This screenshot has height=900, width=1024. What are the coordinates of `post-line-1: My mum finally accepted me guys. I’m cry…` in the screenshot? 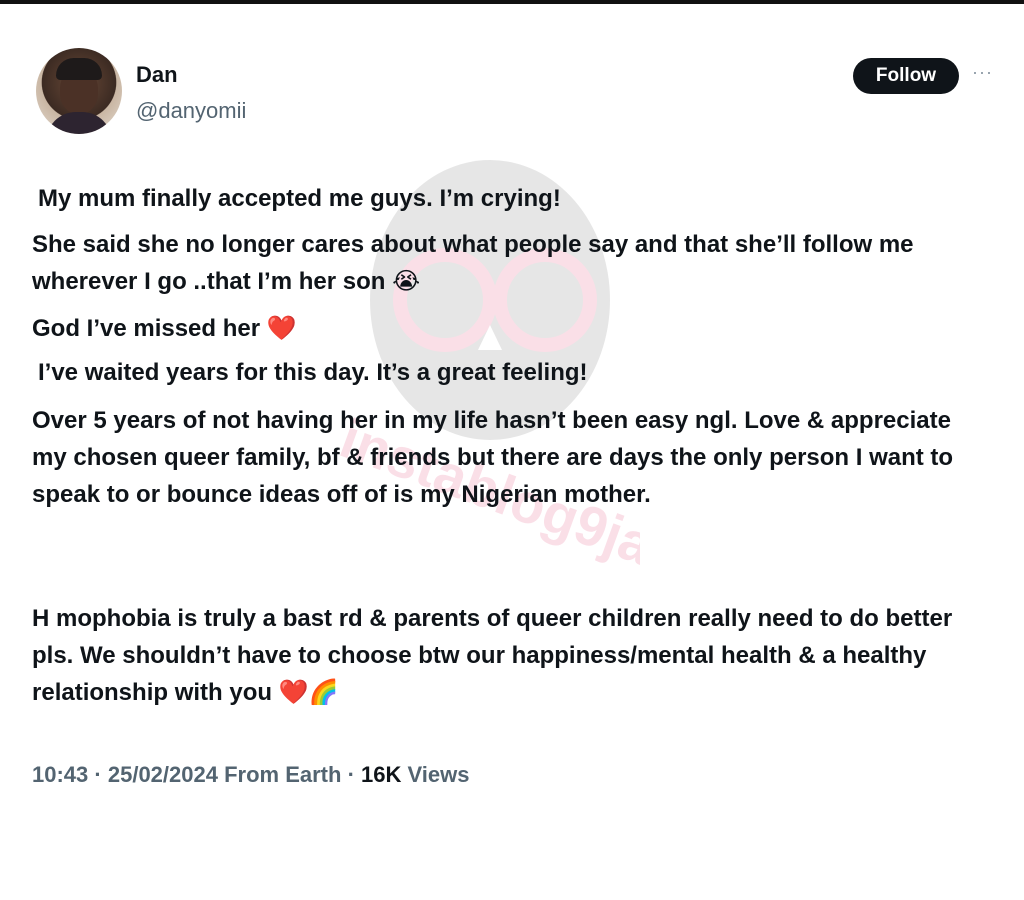 It's located at (299, 198).